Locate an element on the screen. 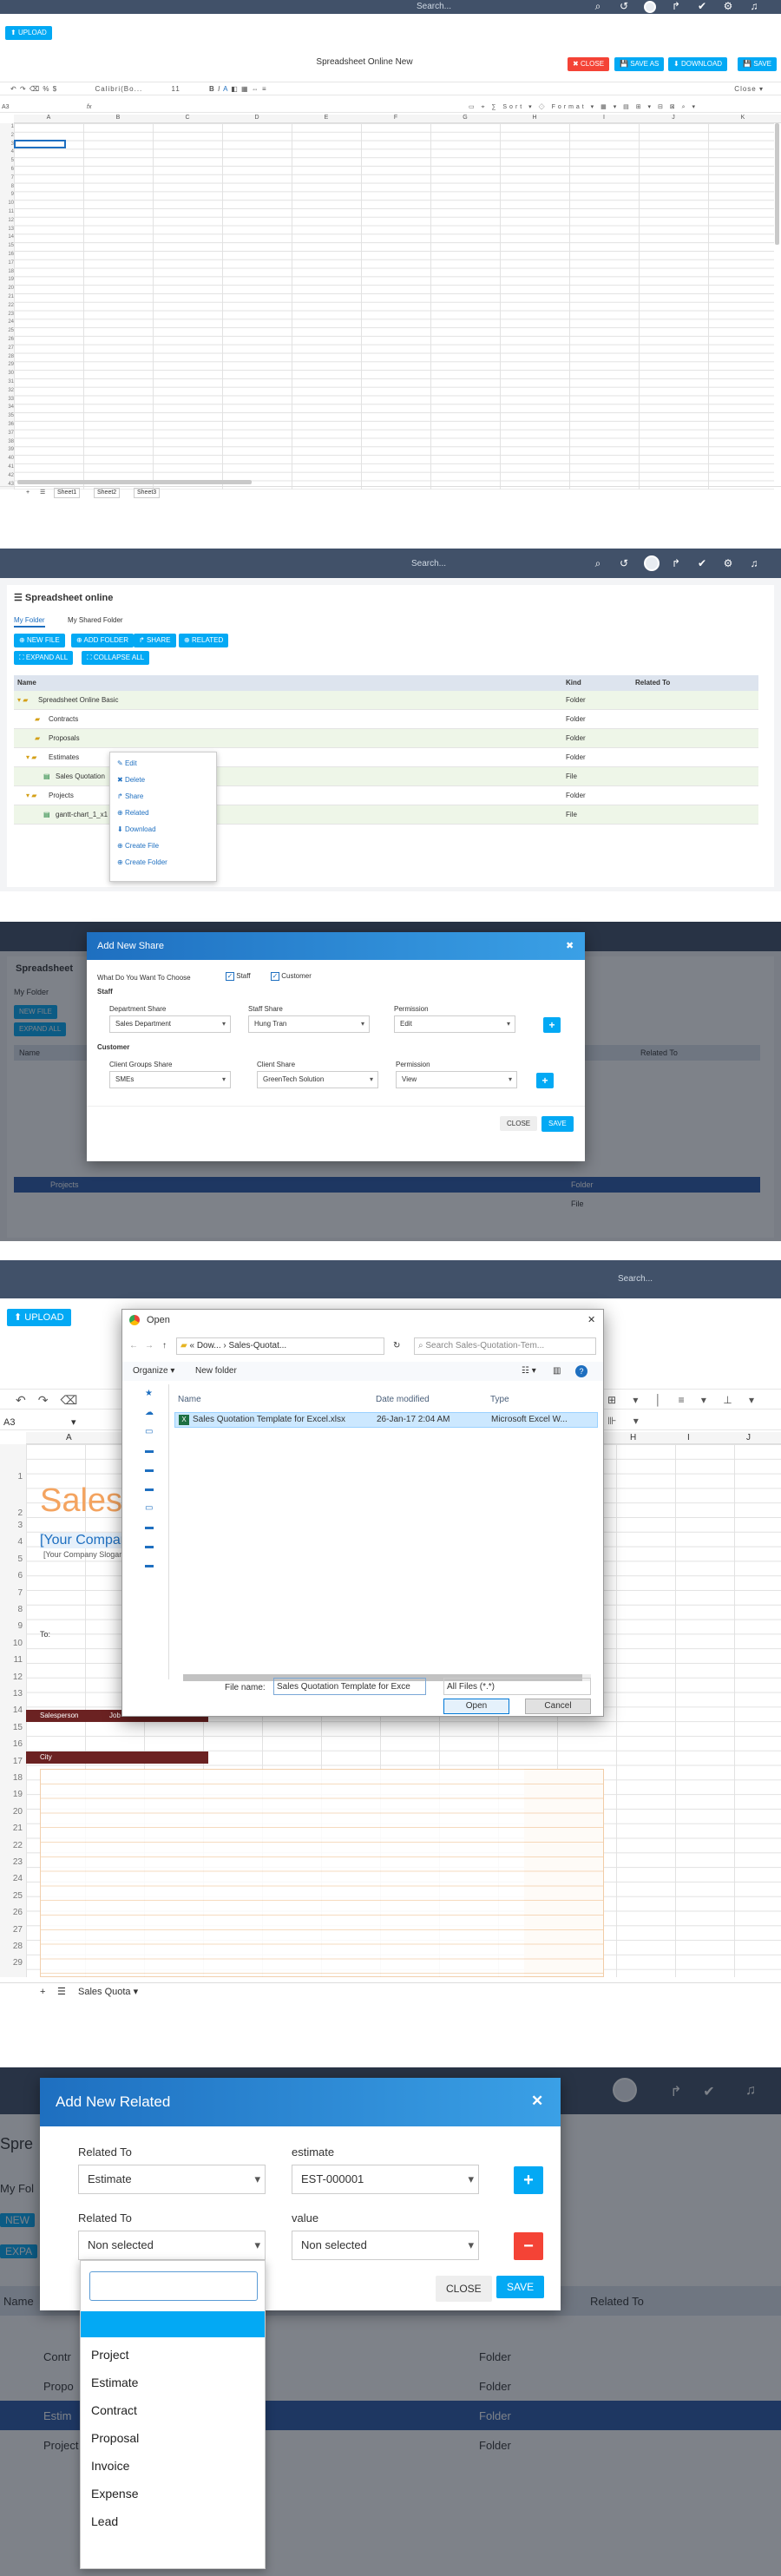 The width and height of the screenshot is (781, 2576). row-header: 25 is located at coordinates (7, 331).